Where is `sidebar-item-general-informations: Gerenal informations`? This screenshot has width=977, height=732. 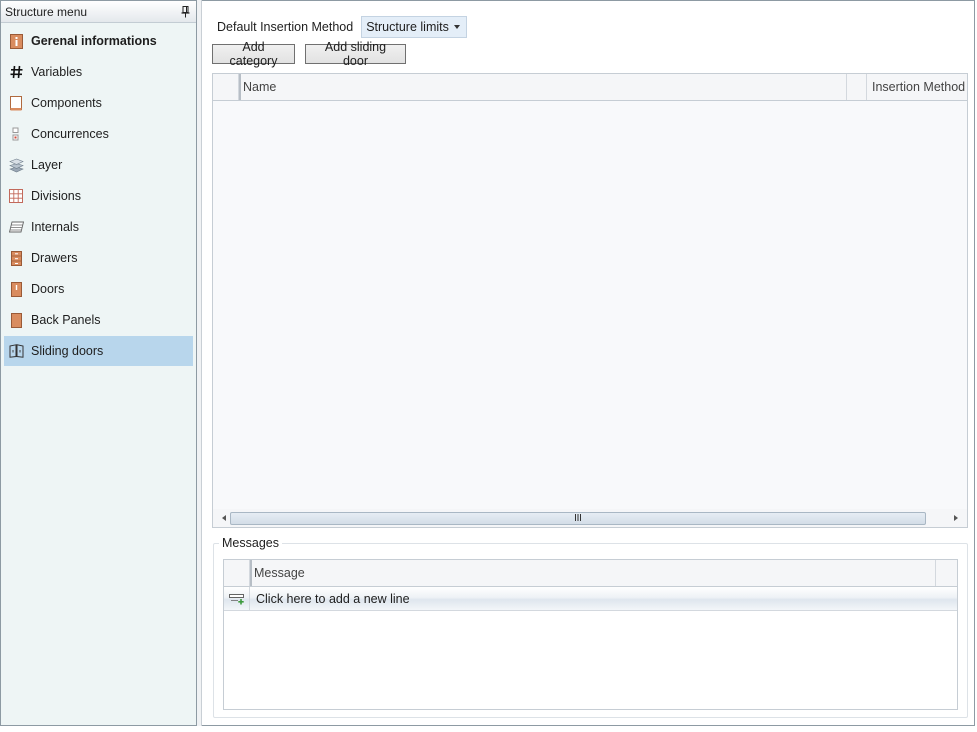 sidebar-item-general-informations: Gerenal informations is located at coordinates (98, 41).